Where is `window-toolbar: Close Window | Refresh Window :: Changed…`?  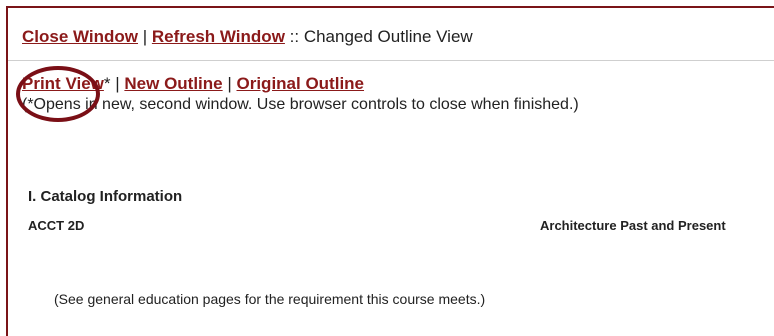
window-toolbar: Close Window | Refresh Window :: Changed… is located at coordinates (247, 37).